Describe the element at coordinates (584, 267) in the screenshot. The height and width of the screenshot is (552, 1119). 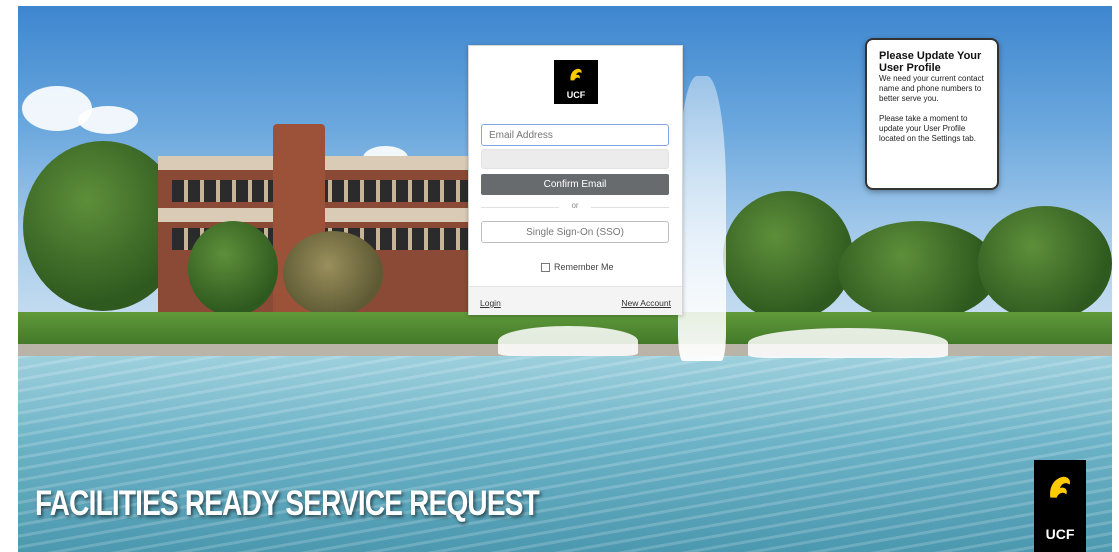
I see `remember-label: Remember Me` at that location.